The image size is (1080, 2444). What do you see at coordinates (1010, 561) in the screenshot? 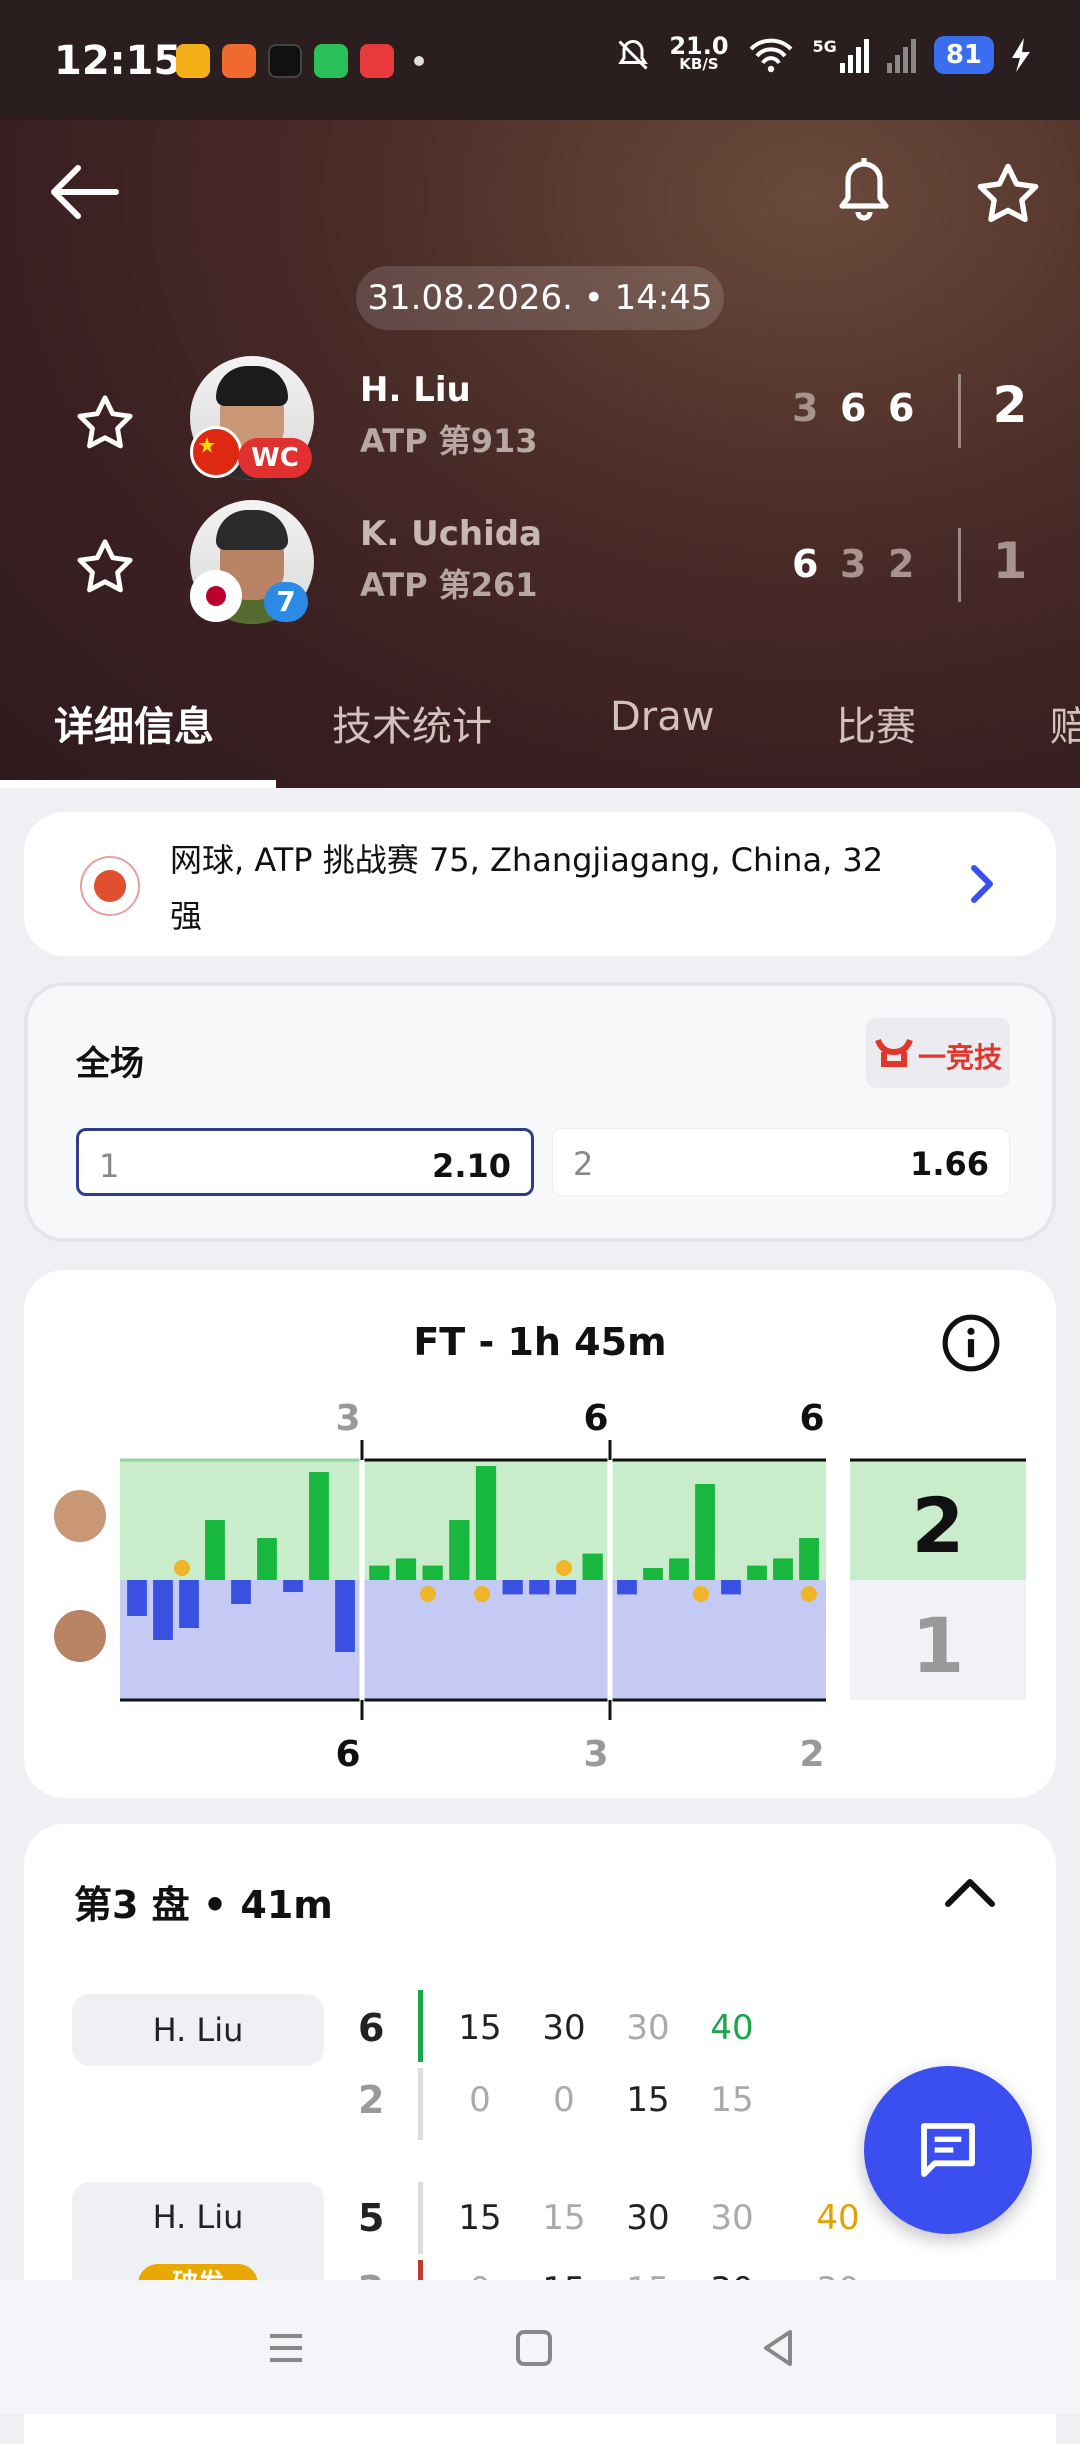
I see `player-total-sets: 1` at bounding box center [1010, 561].